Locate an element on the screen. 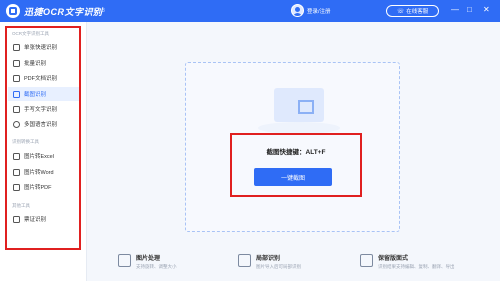  feature-partial-recognition: 局部识别 图片导入后可局部识别 is located at coordinates (269, 263).